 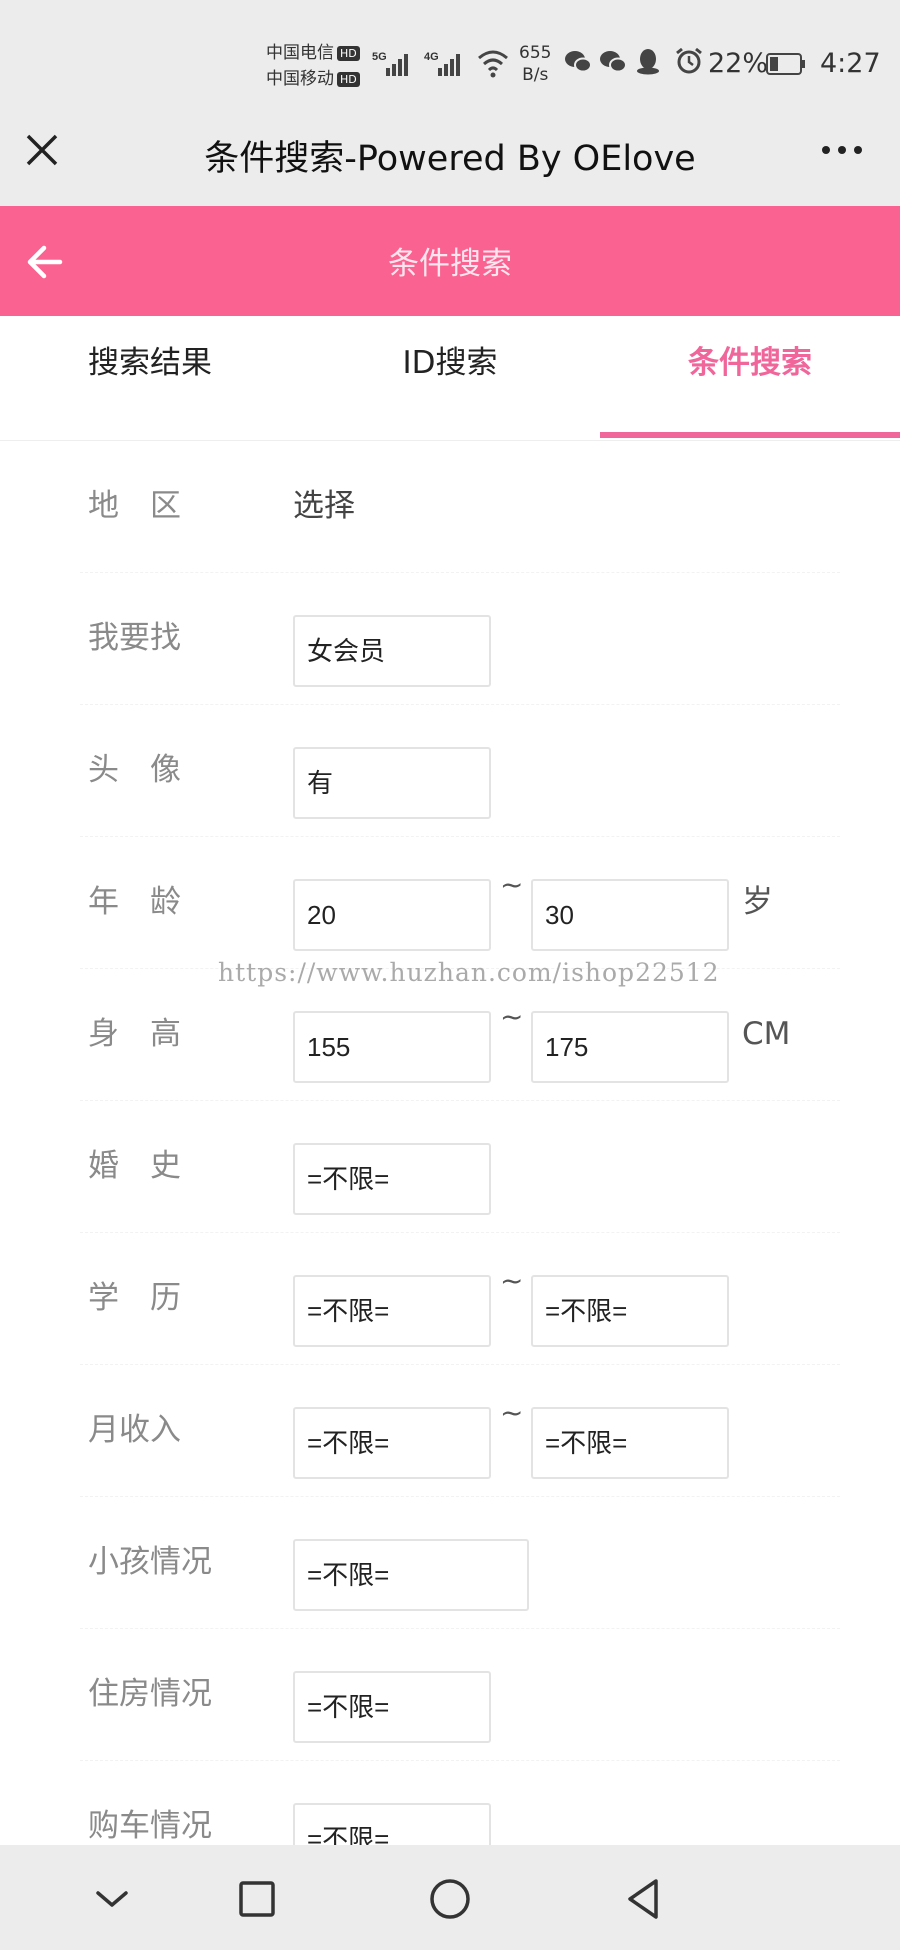 I want to click on row-marriage: 婚 史 =不限=, so click(x=460, y=1166).